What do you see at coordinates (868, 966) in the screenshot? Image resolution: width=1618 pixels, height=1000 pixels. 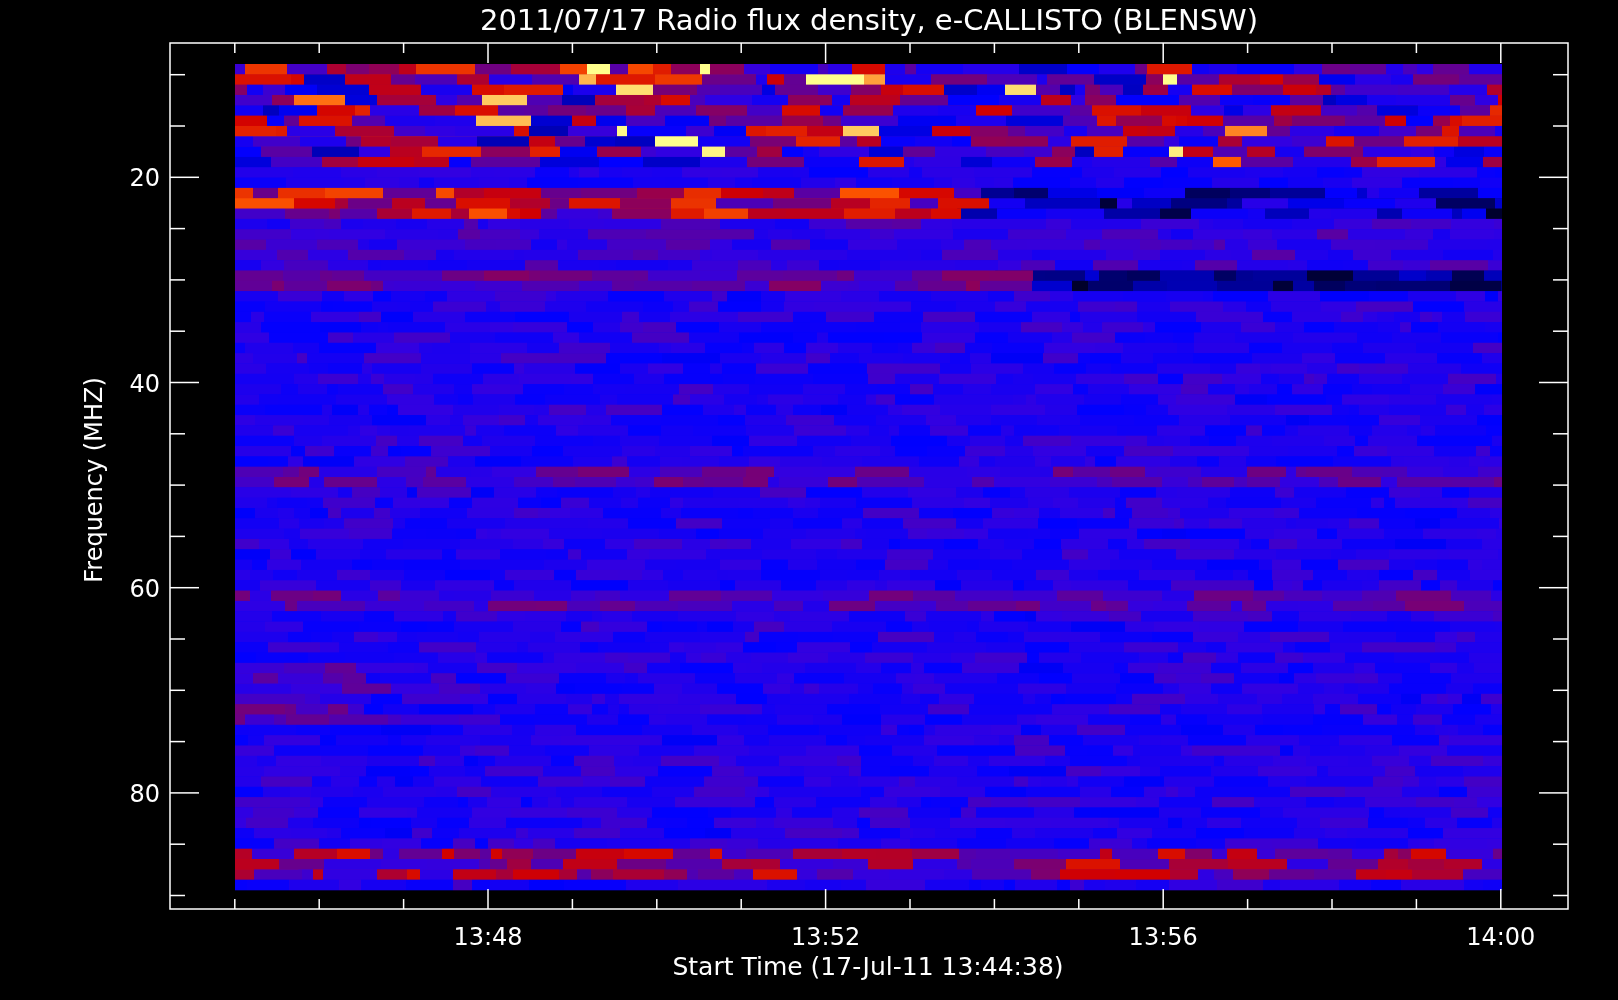 I see `axis-title: Start Time (17-Jul-11 13:44:38)` at bounding box center [868, 966].